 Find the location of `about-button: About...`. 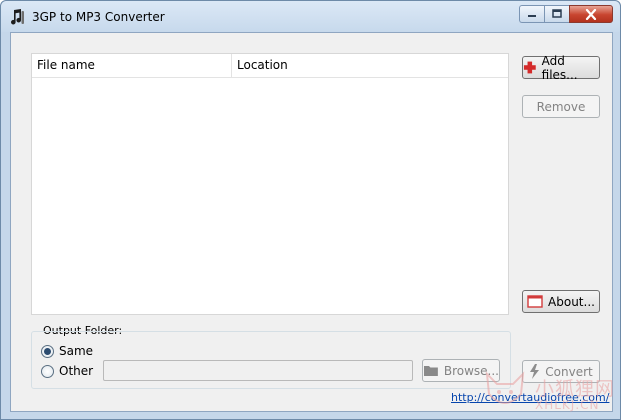

about-button: About... is located at coordinates (561, 301).